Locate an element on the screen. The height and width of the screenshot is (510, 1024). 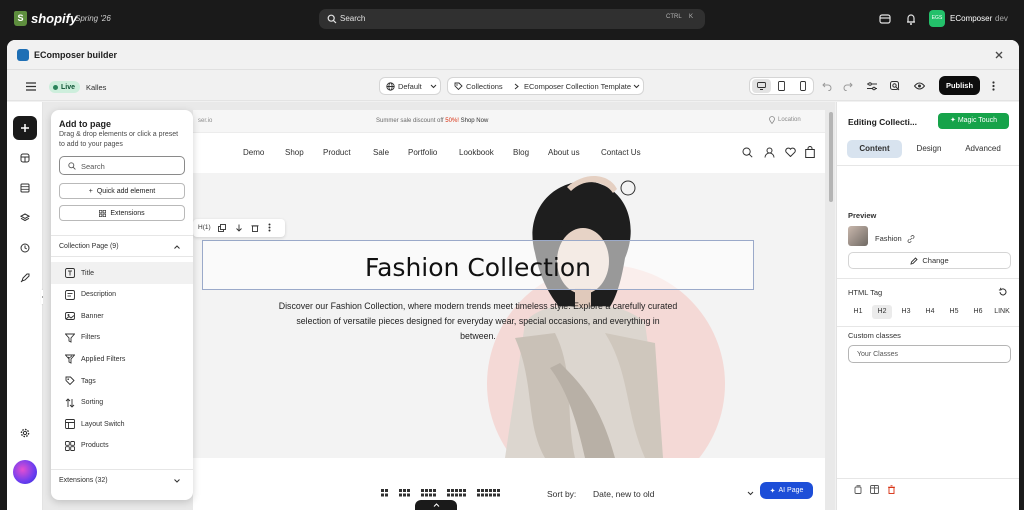
html-tag-h6: H6 is located at coordinates (978, 312).